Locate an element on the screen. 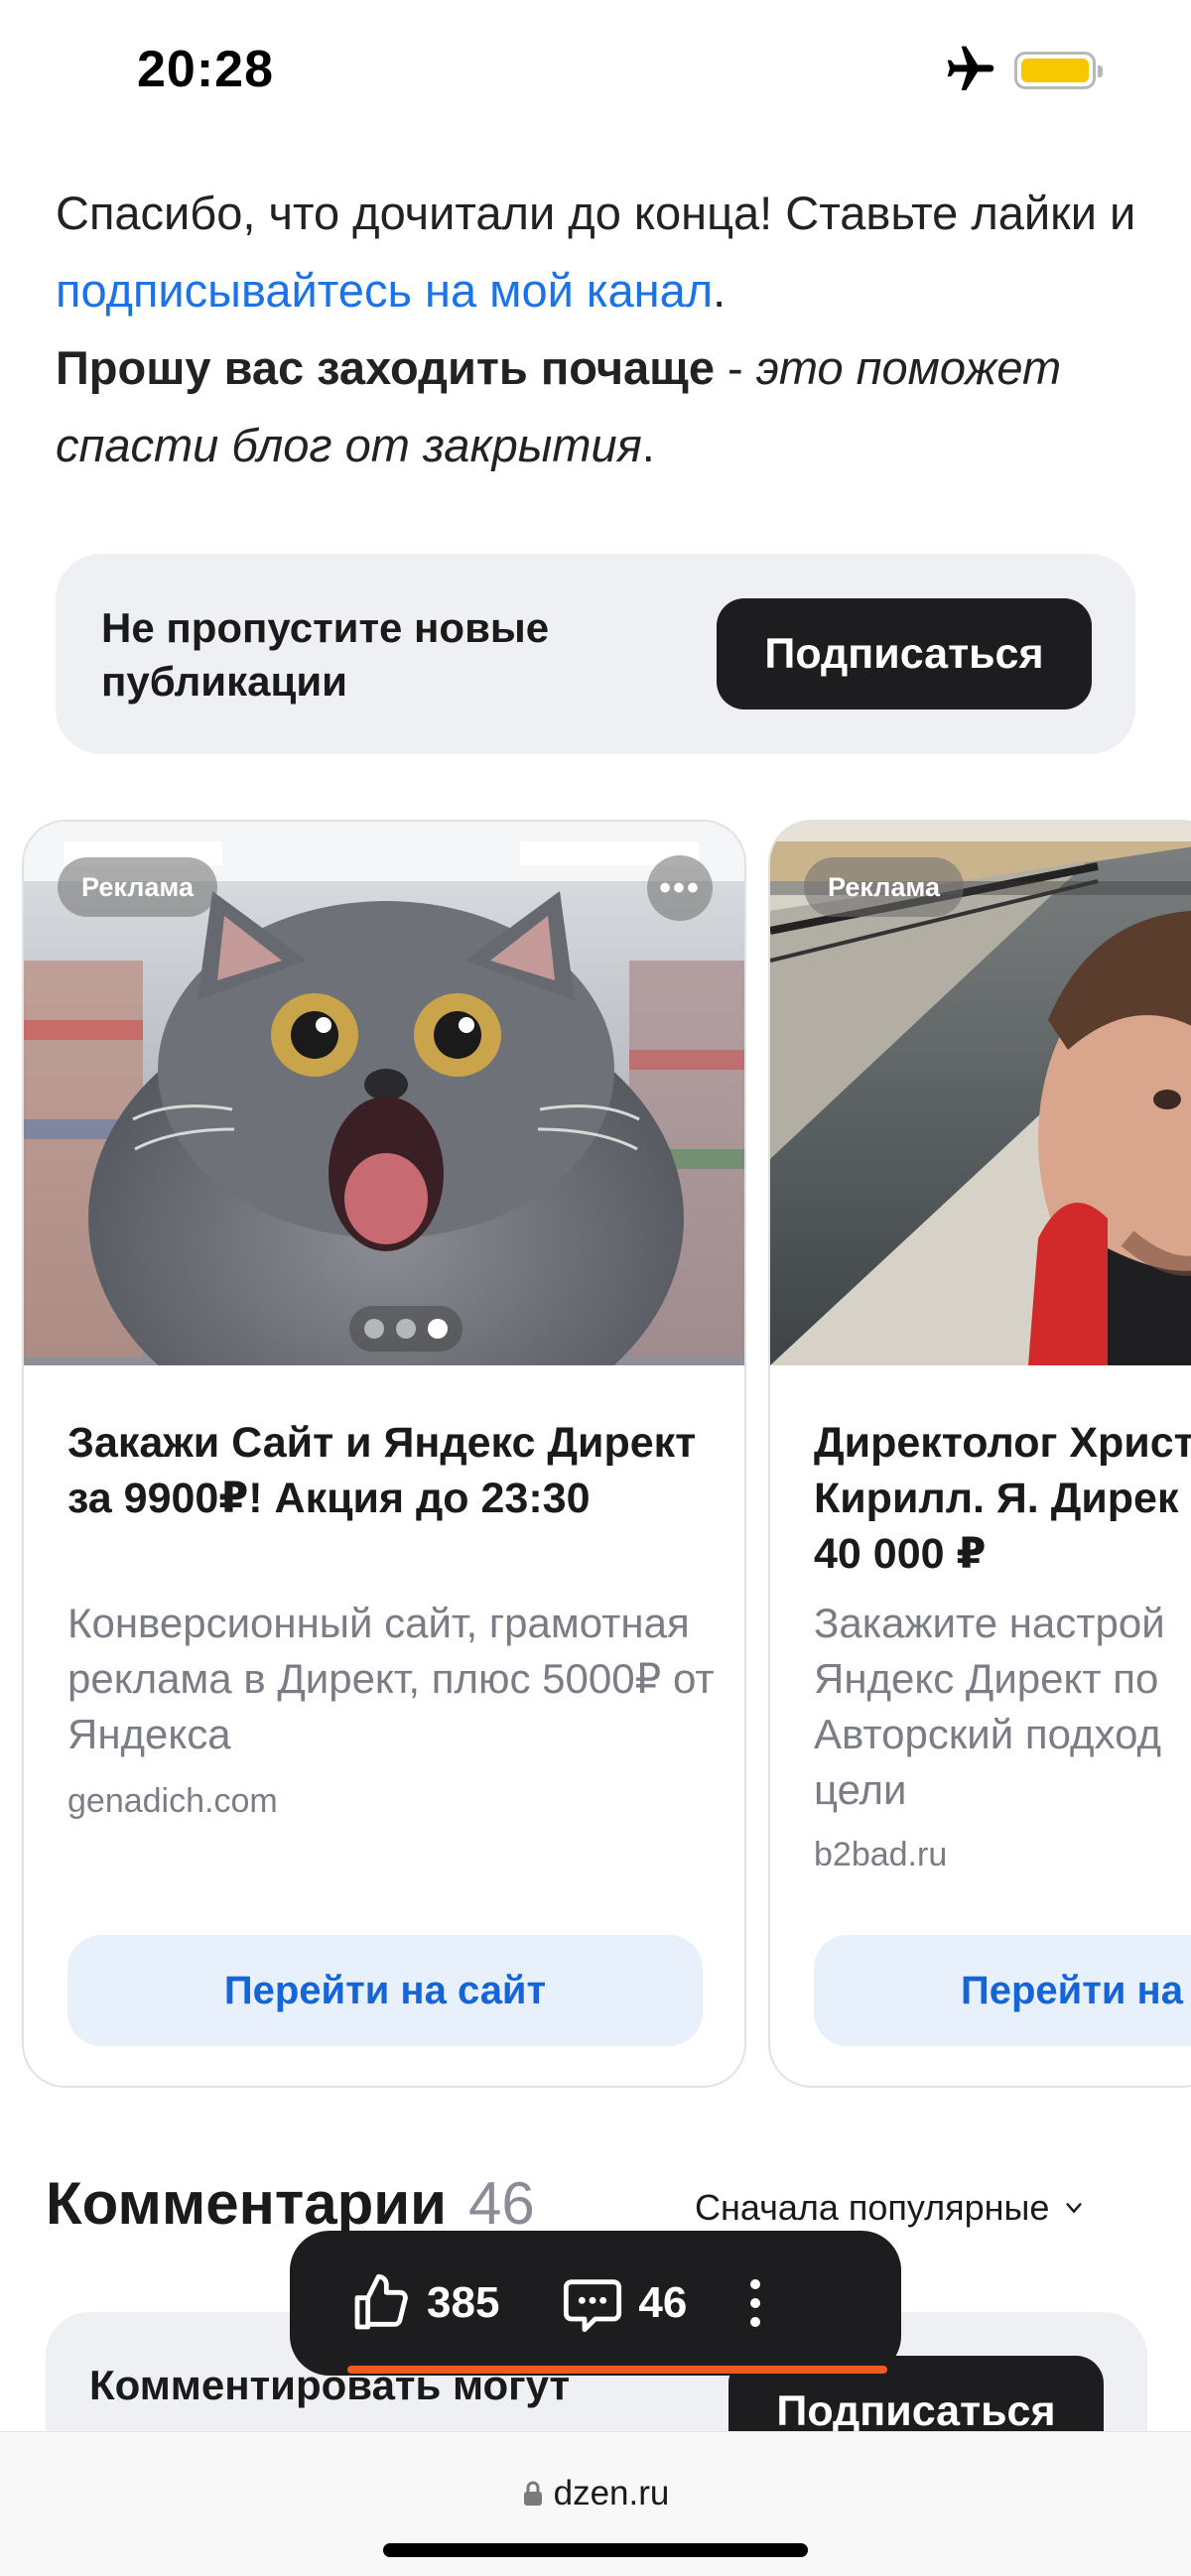 The image size is (1191, 2576). article-bold-text: Прошу вас заходить почаще is located at coordinates (386, 368).